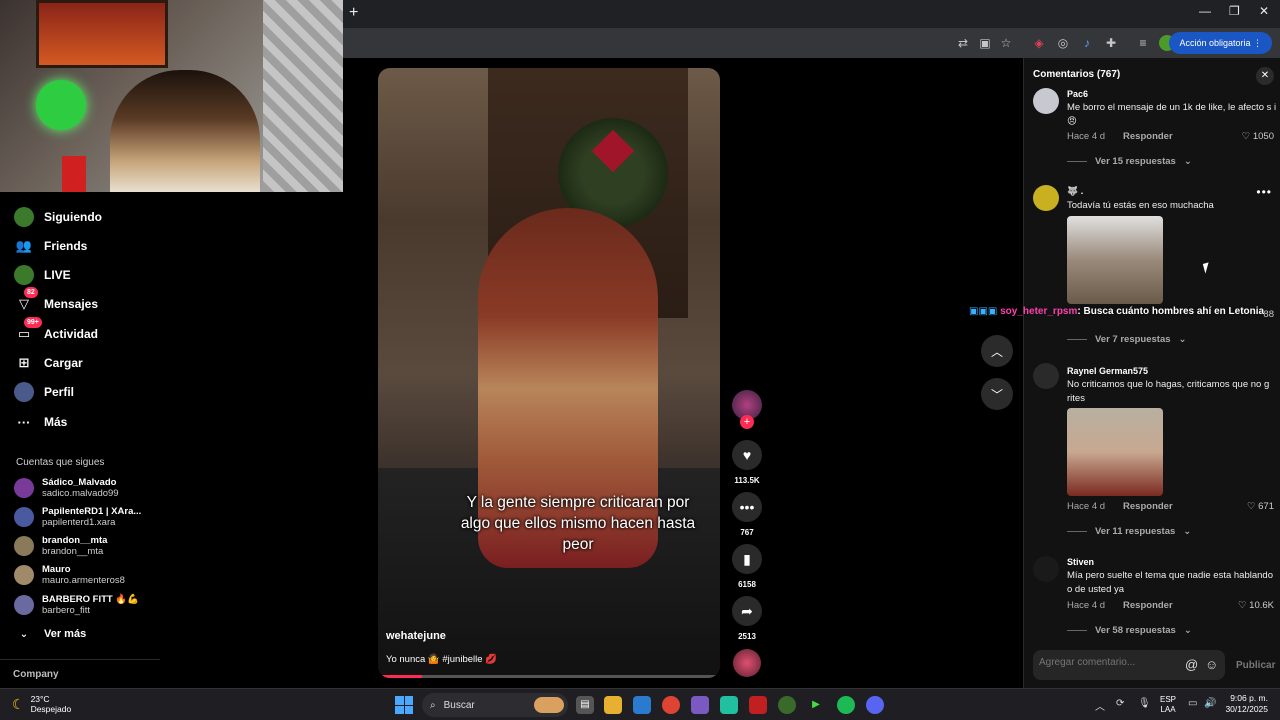  What do you see at coordinates (41, 422) in the screenshot?
I see `nav-more: ··· Más` at bounding box center [41, 422].